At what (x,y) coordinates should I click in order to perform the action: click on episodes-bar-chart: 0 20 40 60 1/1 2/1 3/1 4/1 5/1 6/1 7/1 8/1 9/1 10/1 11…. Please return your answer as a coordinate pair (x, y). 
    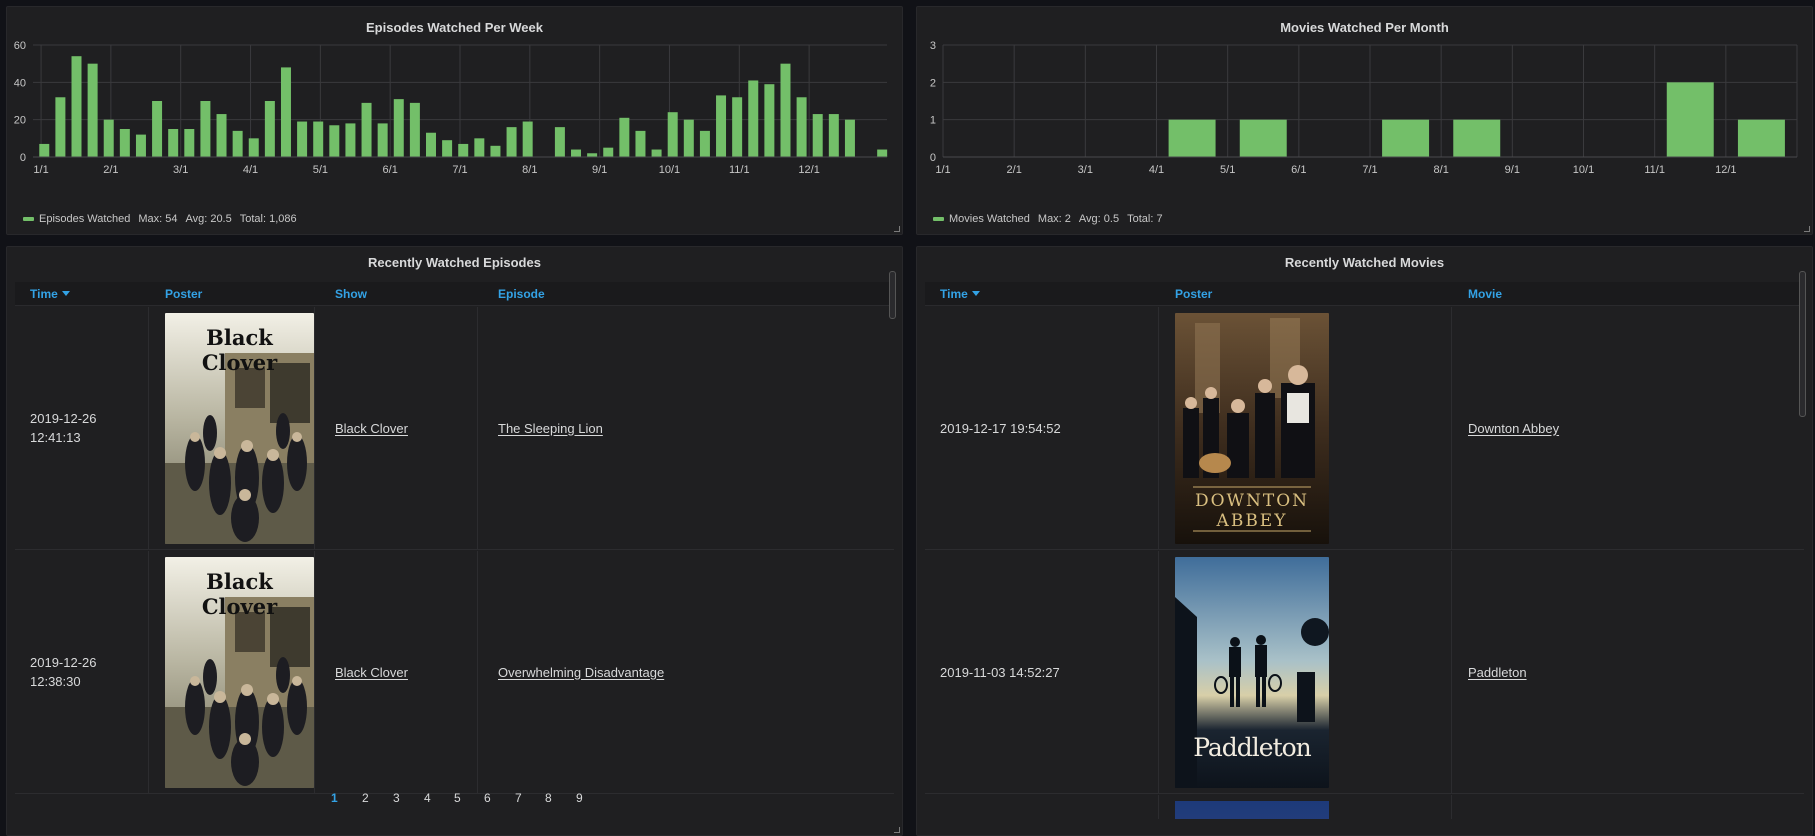
    Looking at the image, I should click on (451, 108).